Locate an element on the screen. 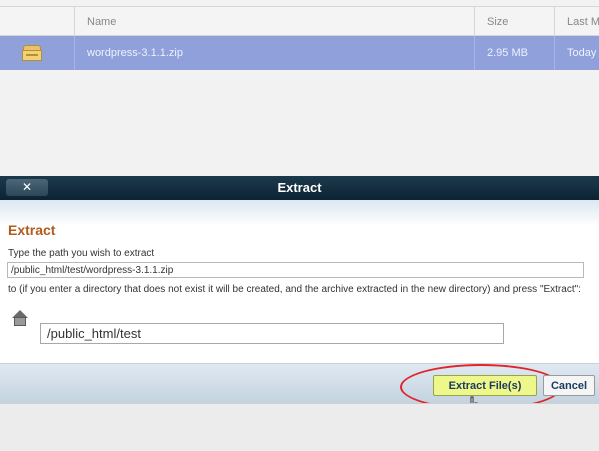 Image resolution: width=599 pixels, height=451 pixels. dialog-bottom-area is located at coordinates (299, 427).